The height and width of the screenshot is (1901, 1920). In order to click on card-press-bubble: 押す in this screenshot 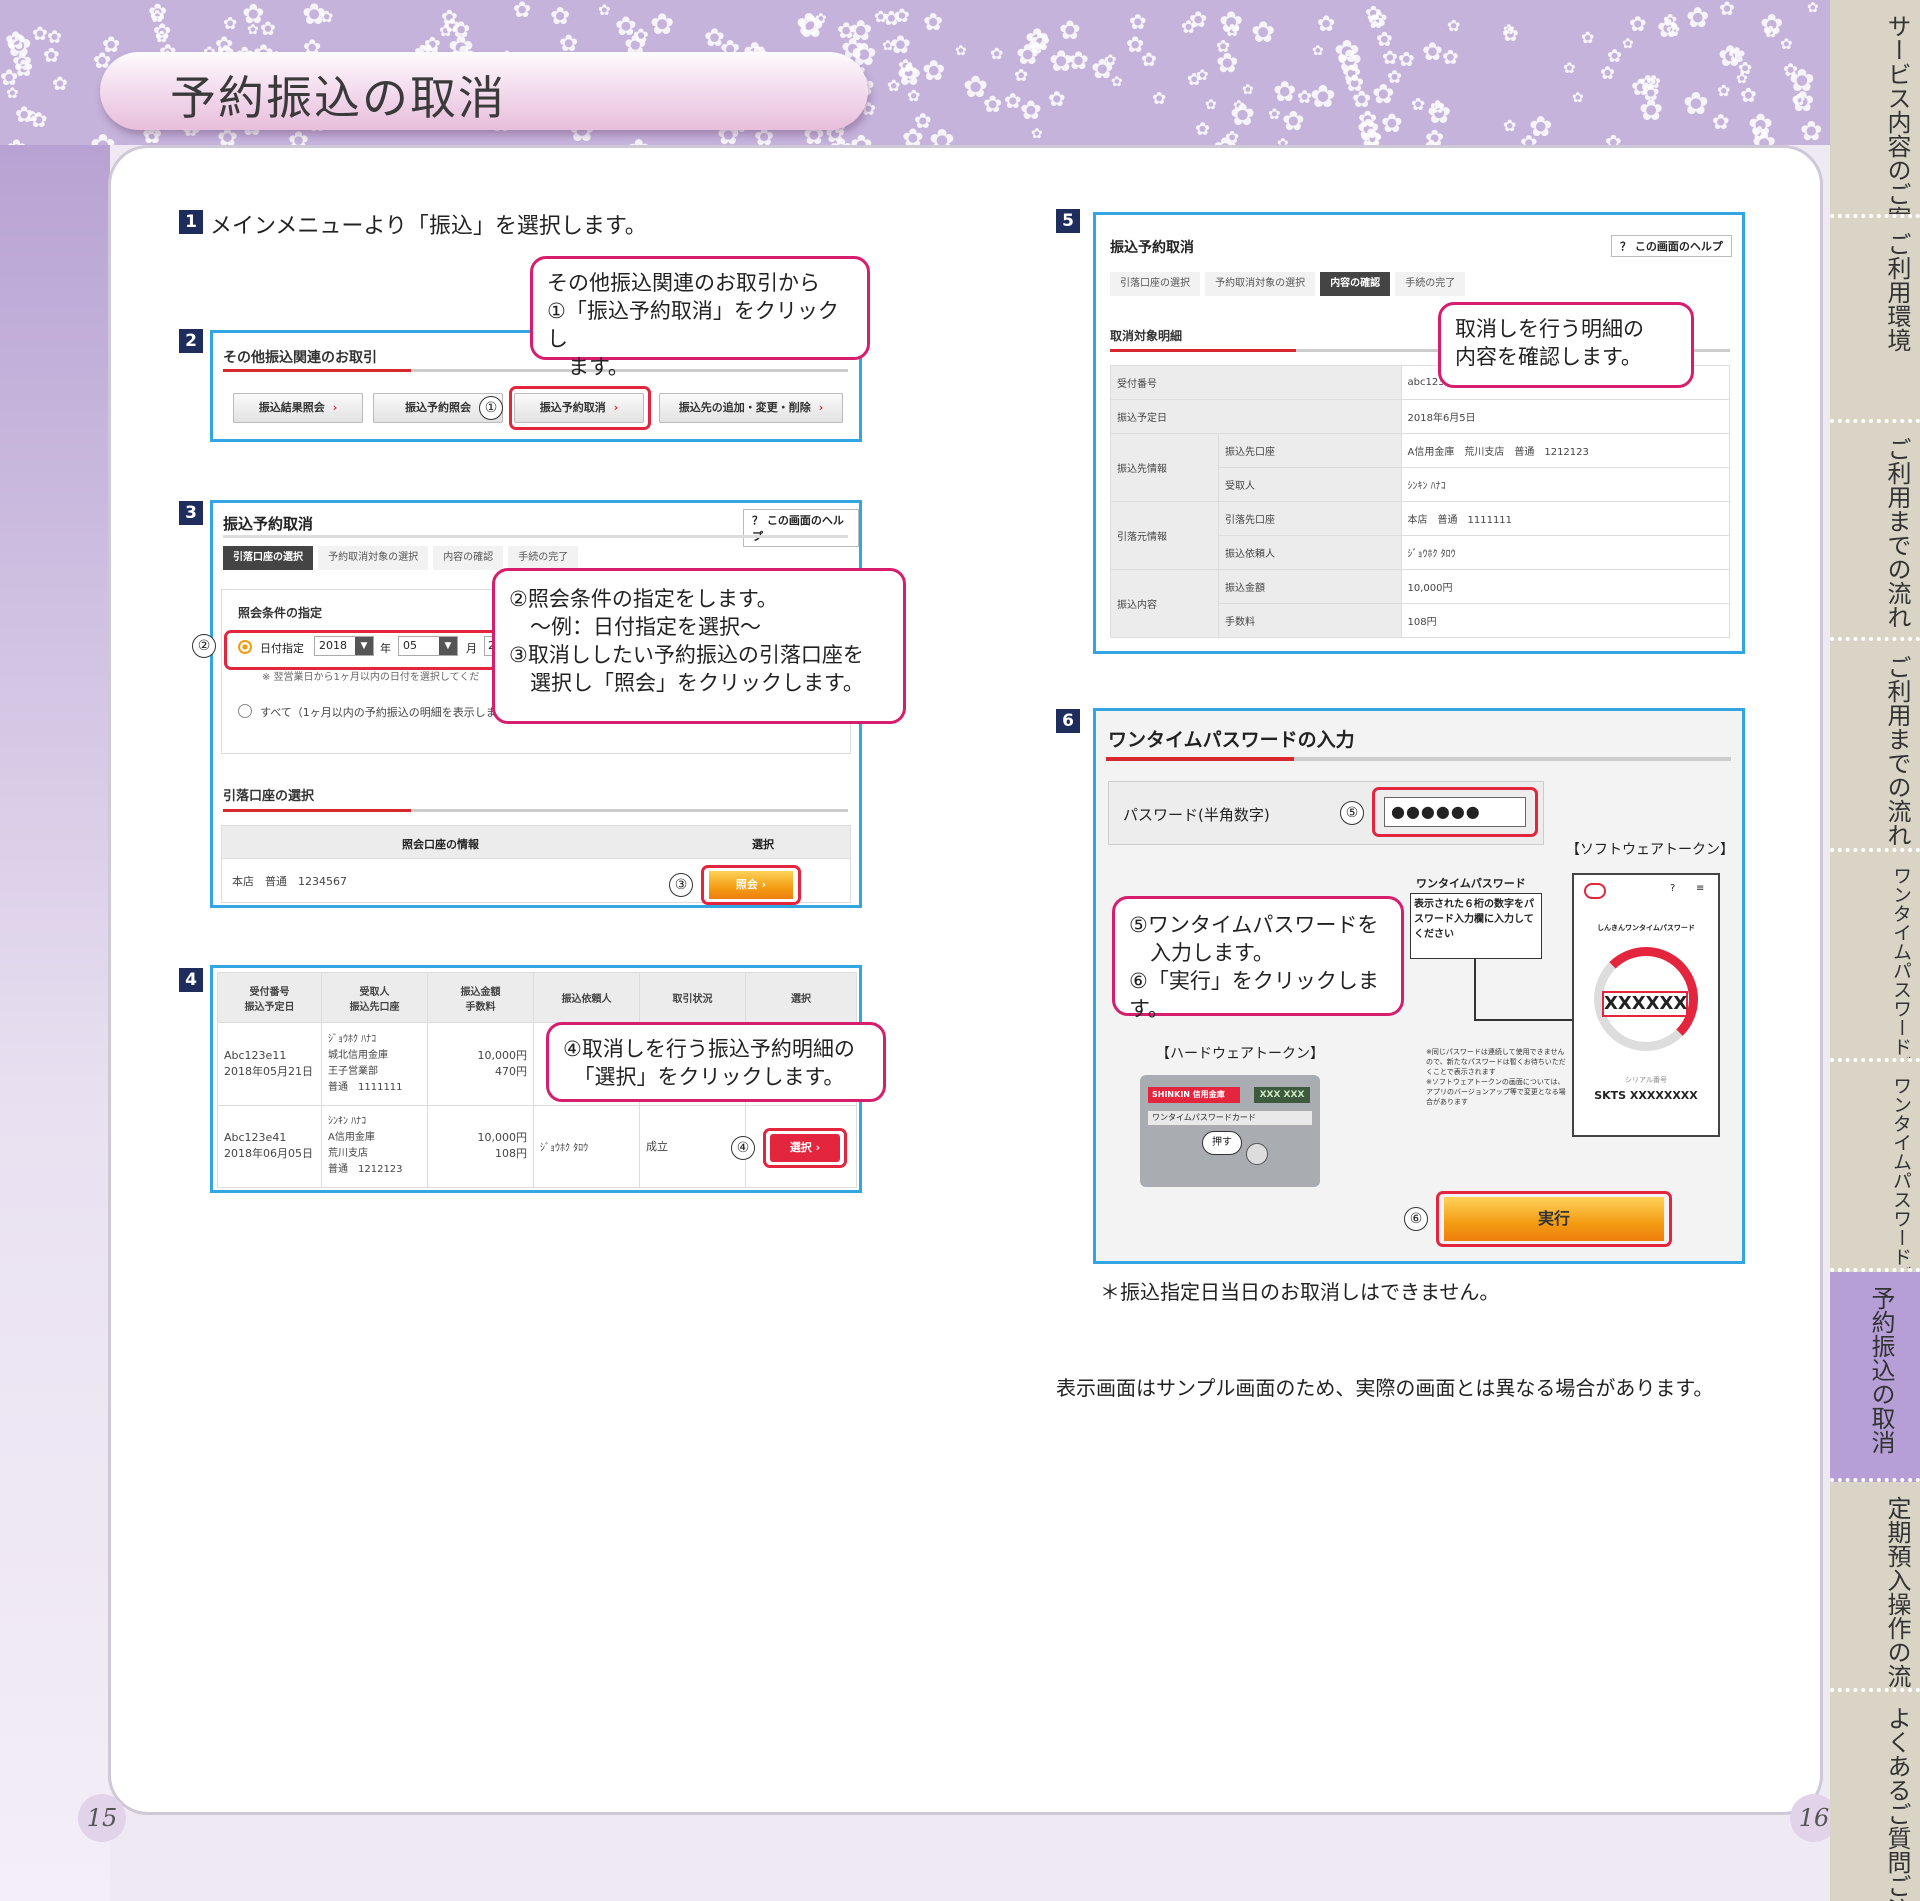, I will do `click(1222, 1143)`.